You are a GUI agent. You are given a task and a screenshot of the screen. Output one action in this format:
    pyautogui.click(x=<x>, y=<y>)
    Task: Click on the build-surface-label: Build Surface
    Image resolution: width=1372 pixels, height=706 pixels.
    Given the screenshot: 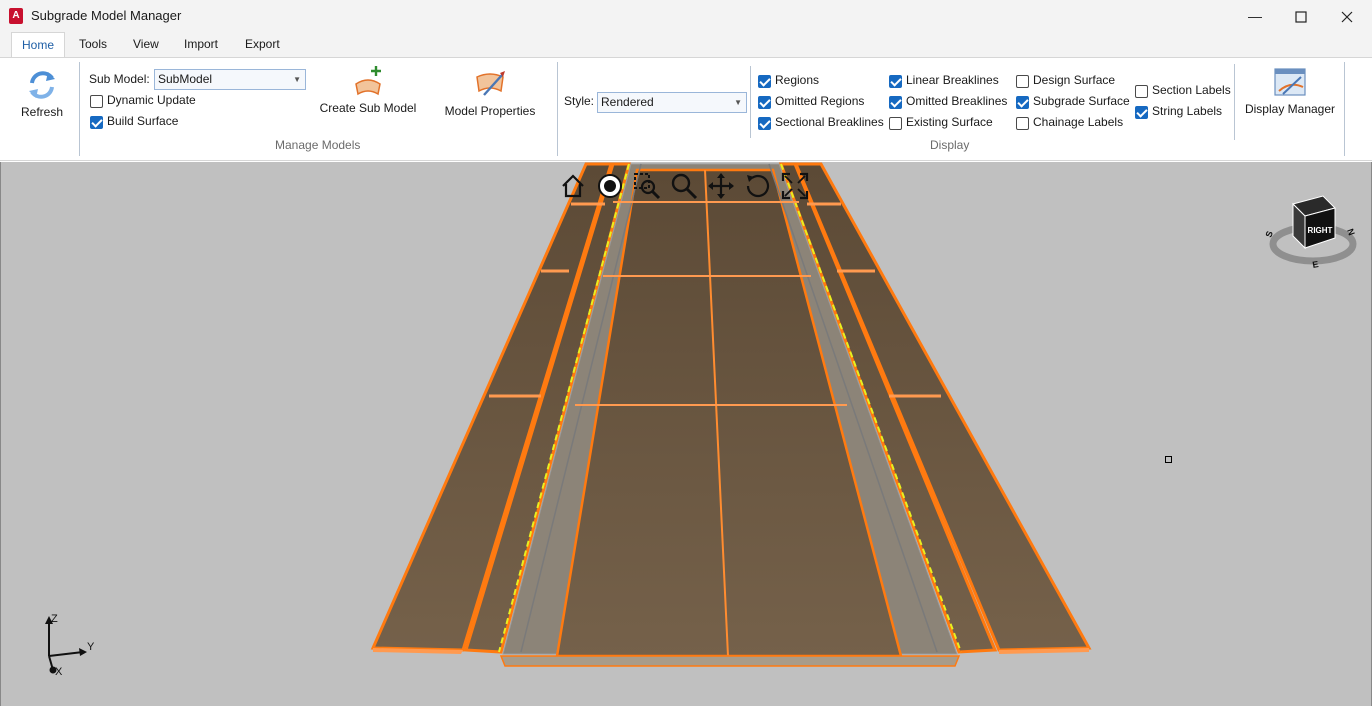 What is the action you would take?
    pyautogui.click(x=143, y=121)
    